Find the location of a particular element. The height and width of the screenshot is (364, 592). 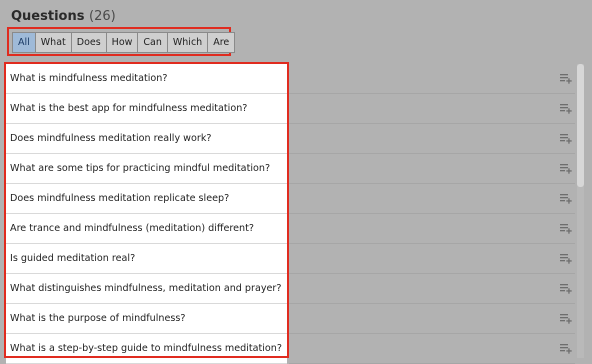

filter-chip-all: All is located at coordinates (24, 42).